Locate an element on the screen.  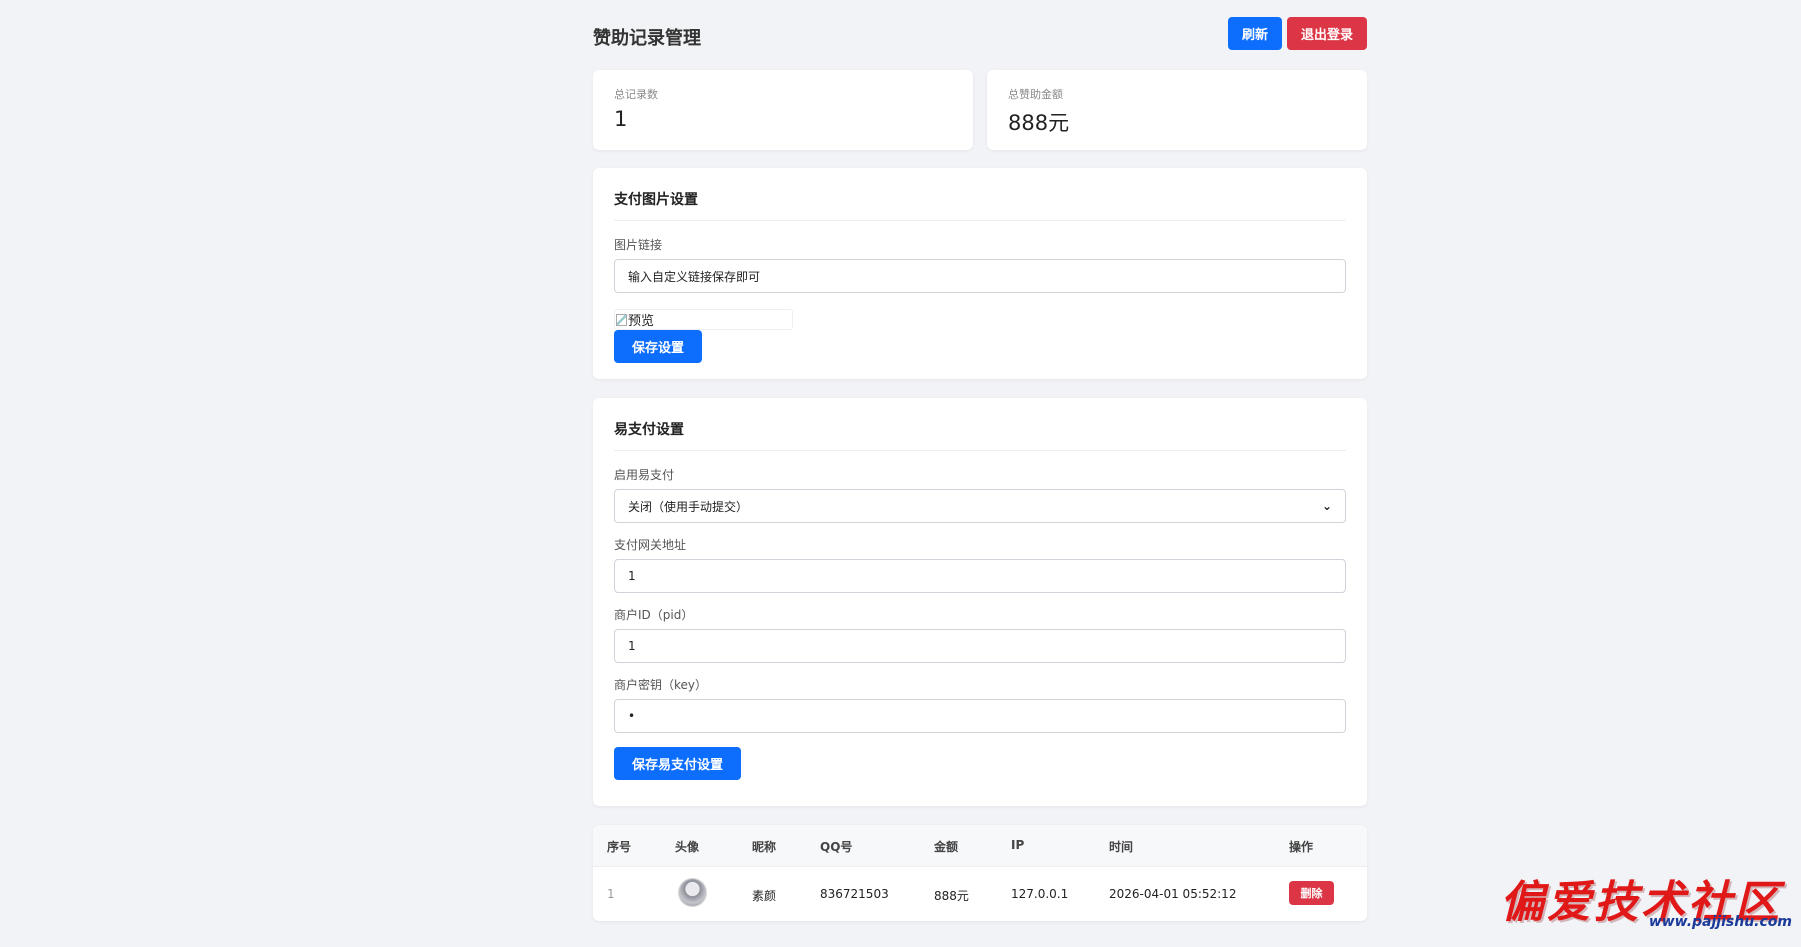
pid-input: 1 is located at coordinates (980, 646).